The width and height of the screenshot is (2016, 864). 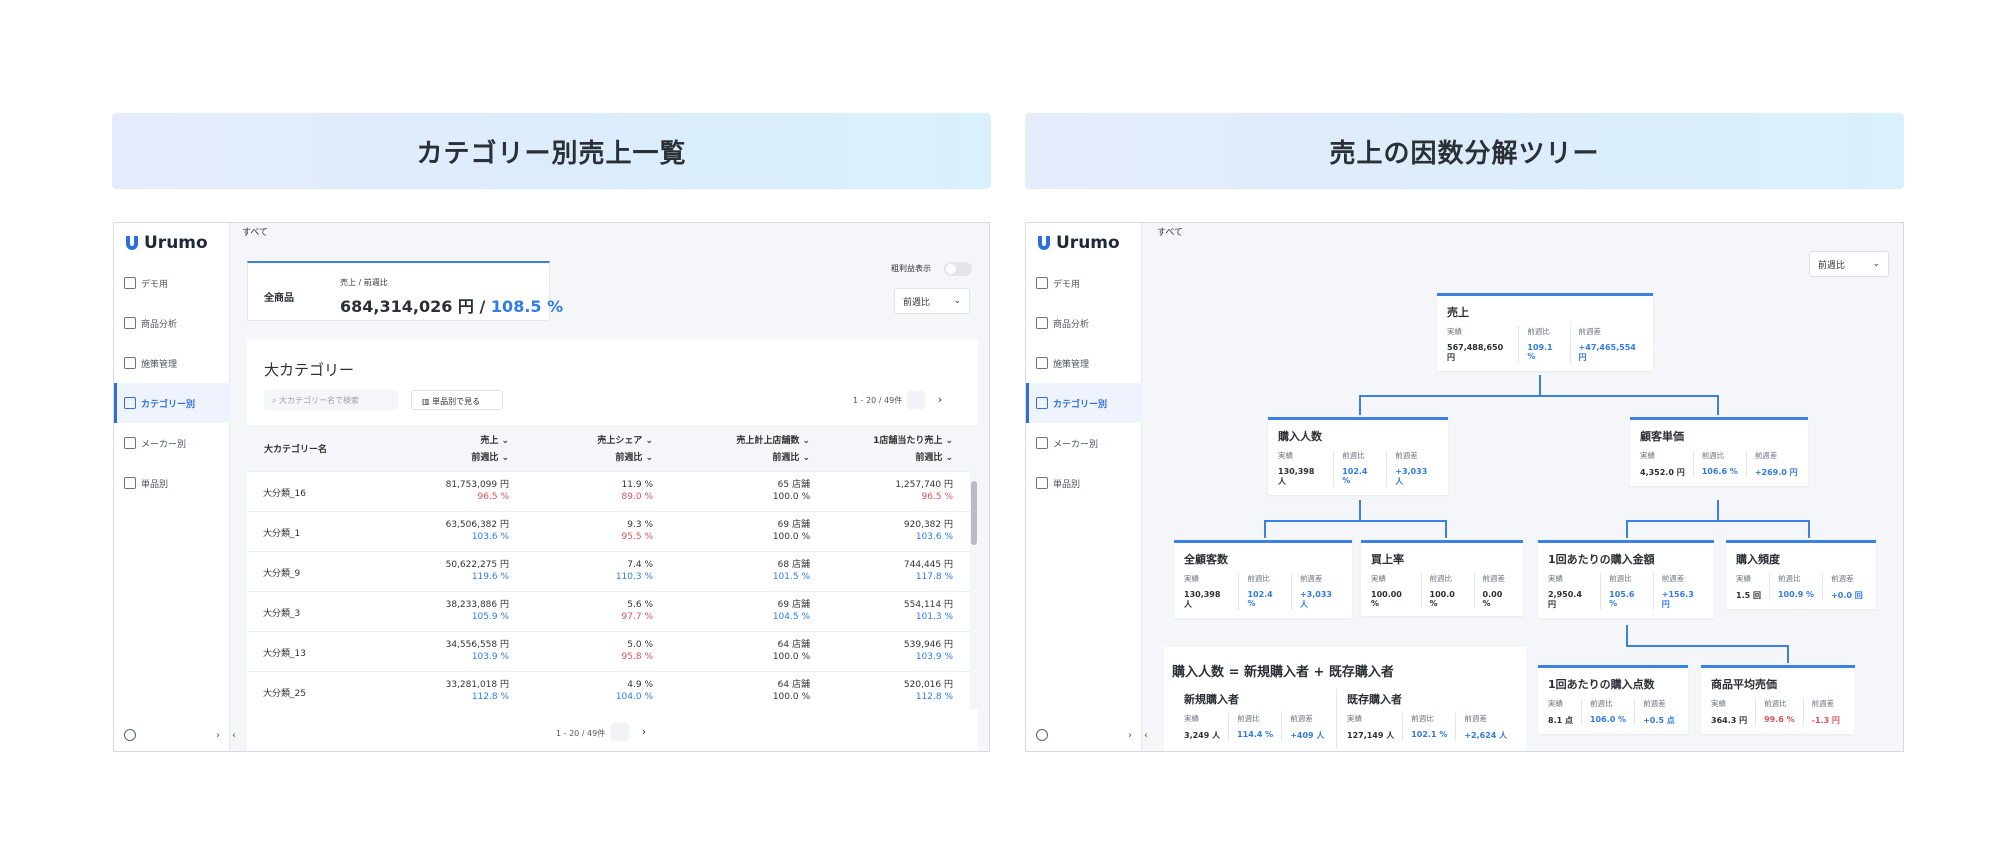 I want to click on header-col-3: 1店舗当たり売上 ⌄, so click(x=913, y=439).